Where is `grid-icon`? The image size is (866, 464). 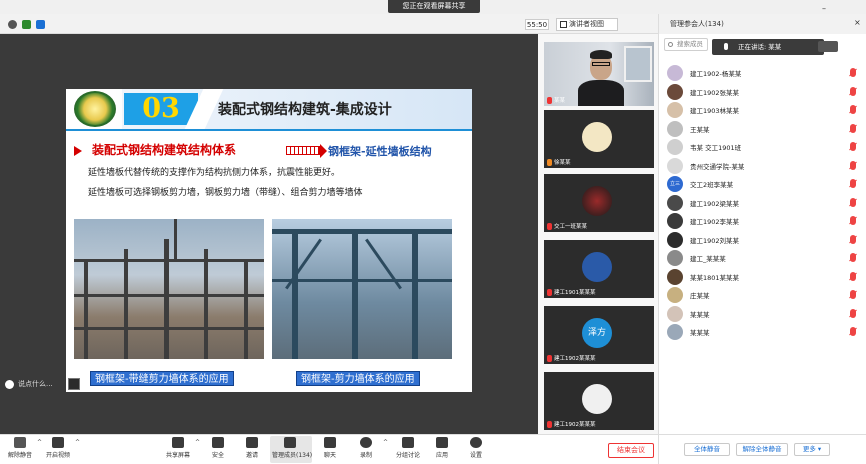
grid-icon is located at coordinates (563, 24).